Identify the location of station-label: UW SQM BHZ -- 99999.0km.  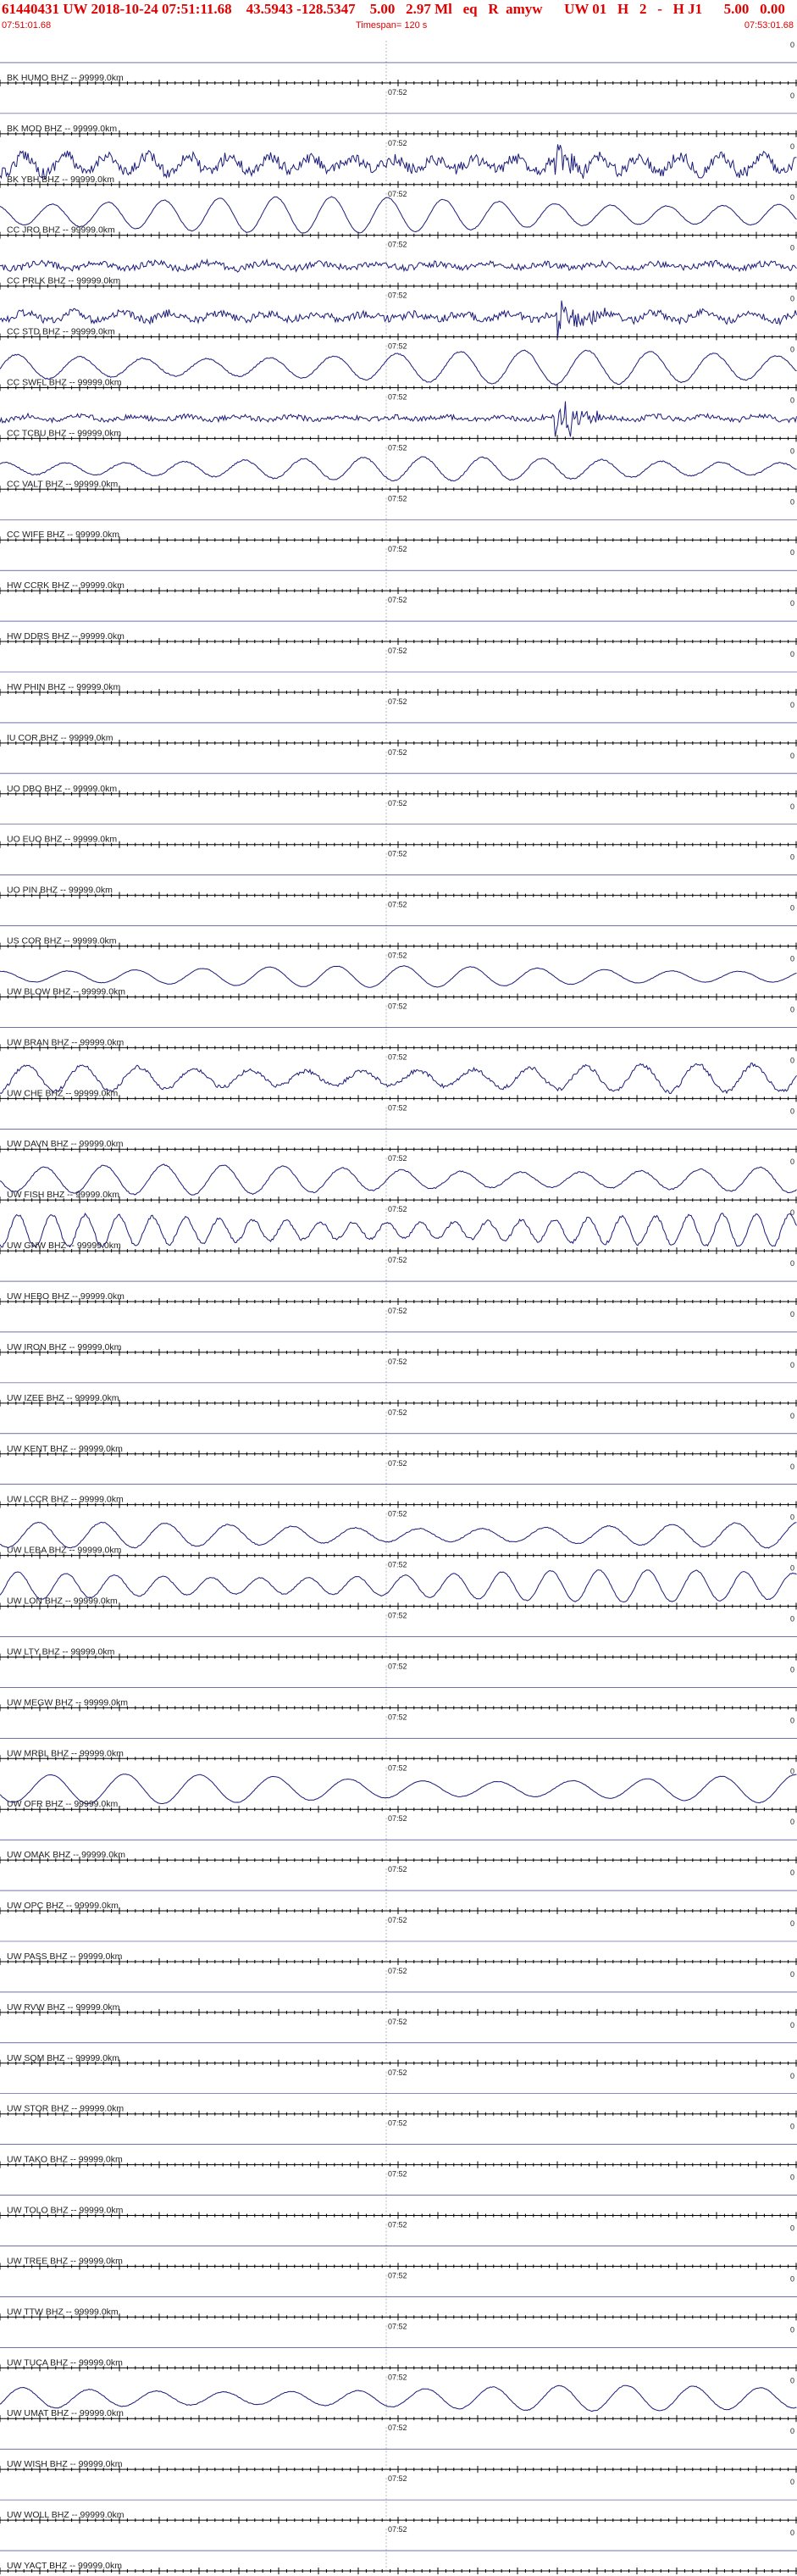
(63, 2058).